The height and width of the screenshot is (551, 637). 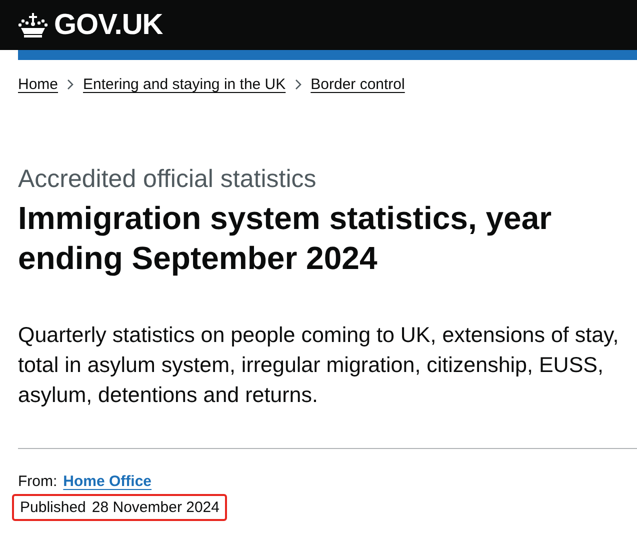 What do you see at coordinates (38, 481) in the screenshot?
I see `from-label: From:` at bounding box center [38, 481].